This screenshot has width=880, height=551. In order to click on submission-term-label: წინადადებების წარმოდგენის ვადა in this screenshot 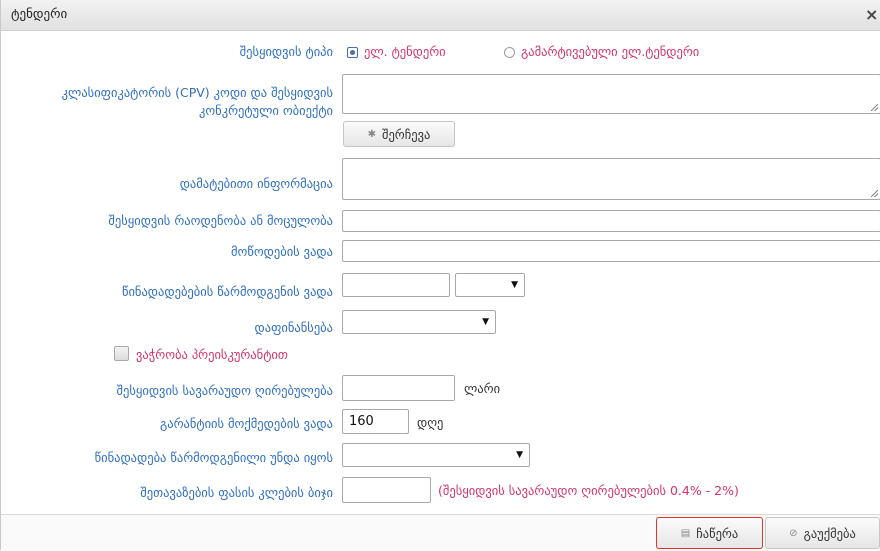, I will do `click(227, 291)`.